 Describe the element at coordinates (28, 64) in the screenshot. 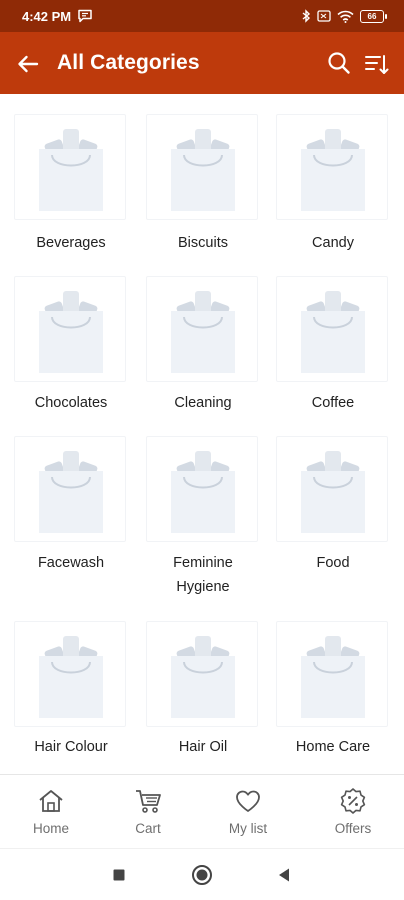

I see `back-arrow-icon` at that location.